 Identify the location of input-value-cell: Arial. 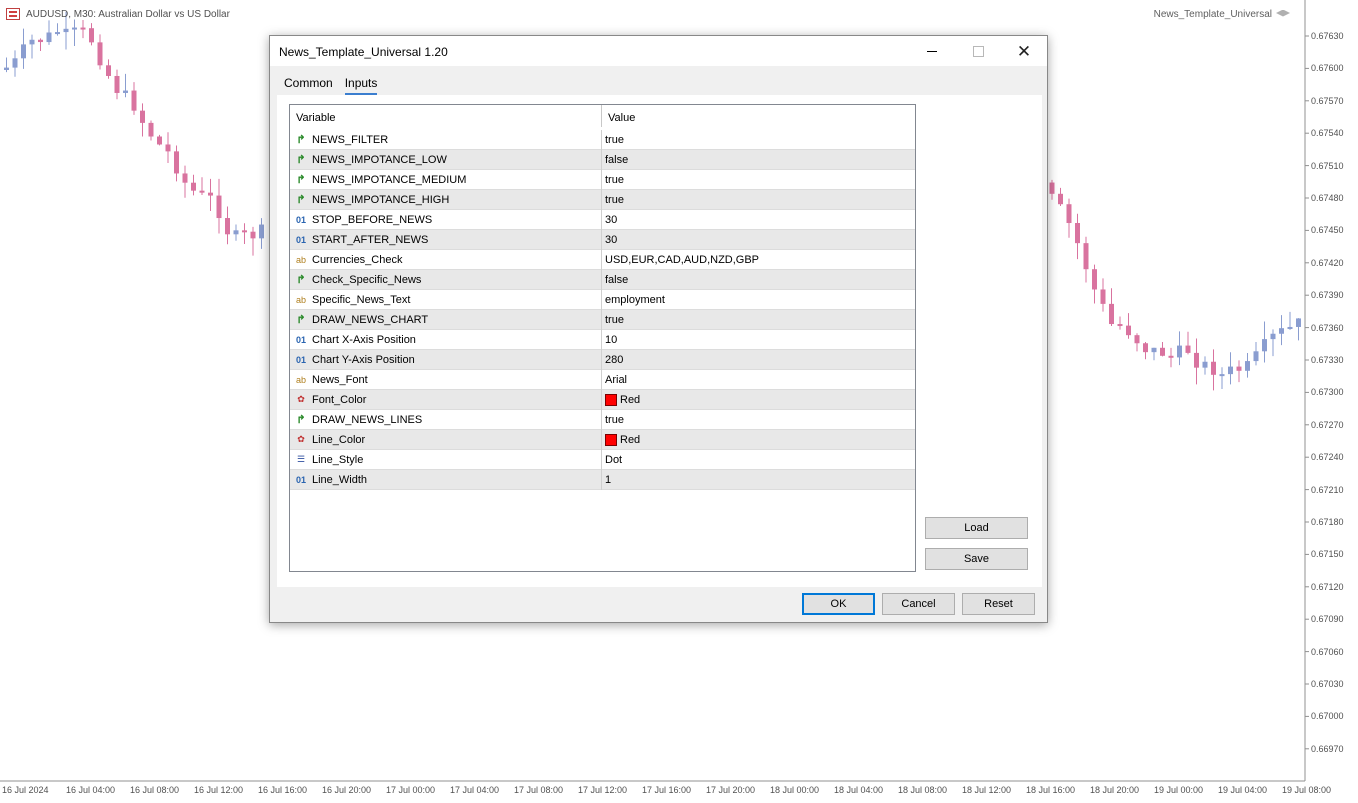
(758, 380).